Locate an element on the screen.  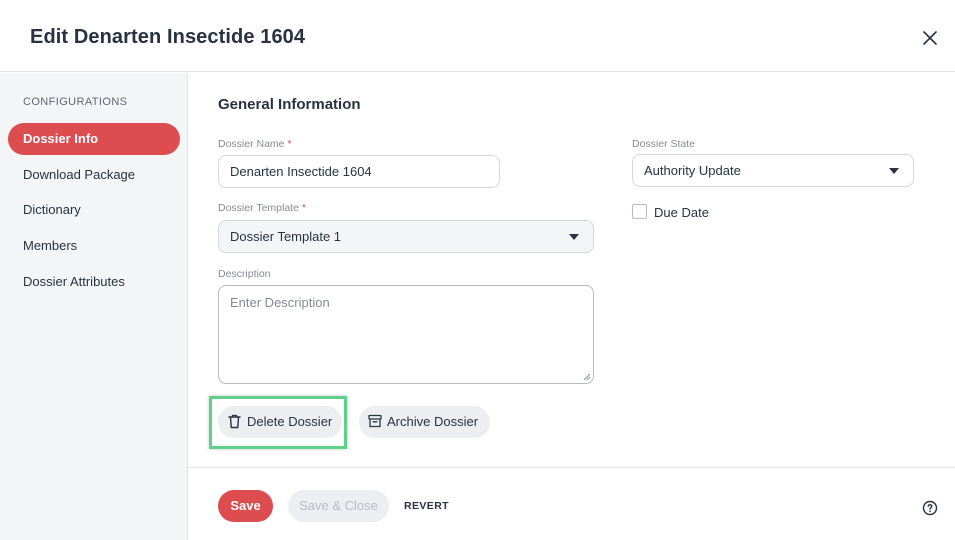
resize-grip-icon is located at coordinates (587, 377).